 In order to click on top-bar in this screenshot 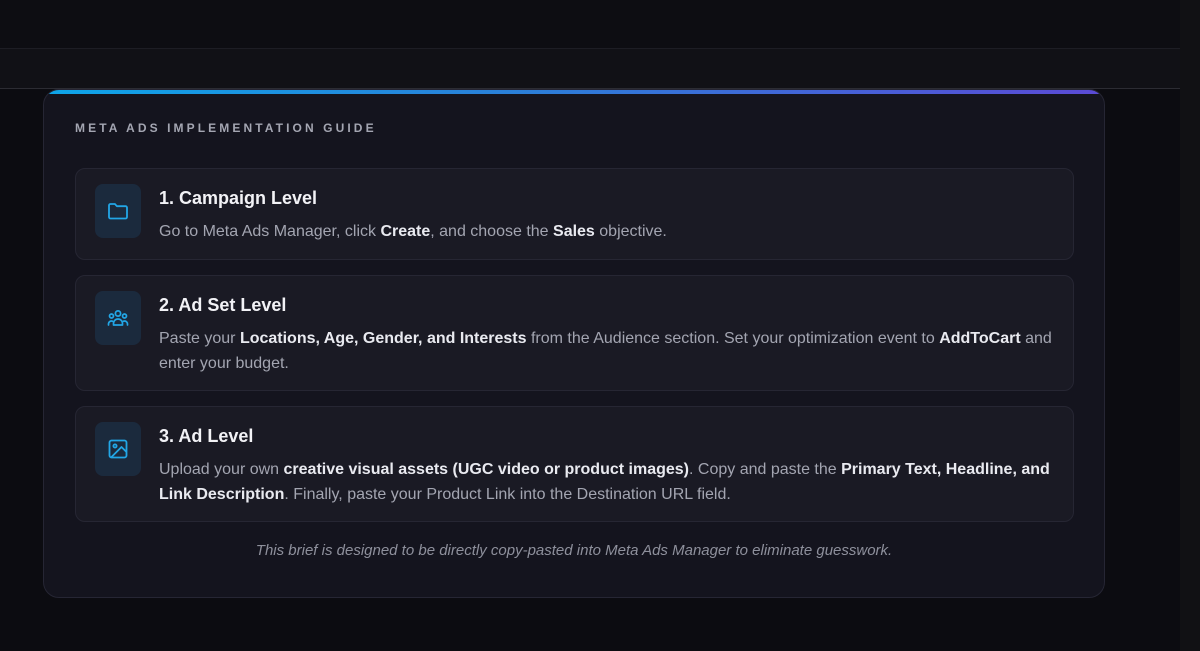, I will do `click(590, 24)`.